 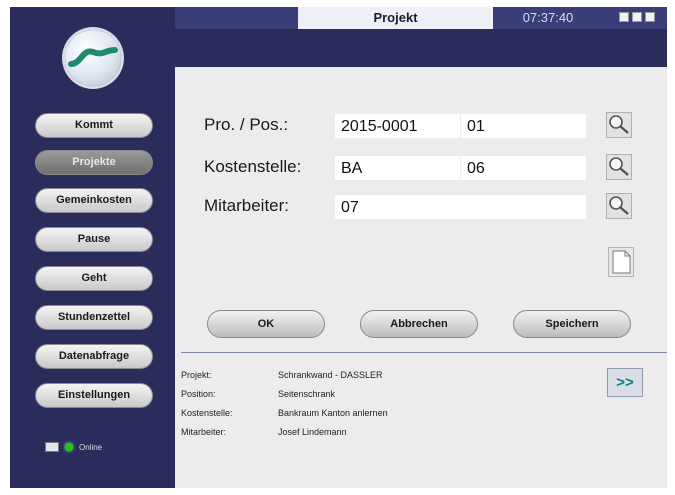 I want to click on divider, so click(x=424, y=352).